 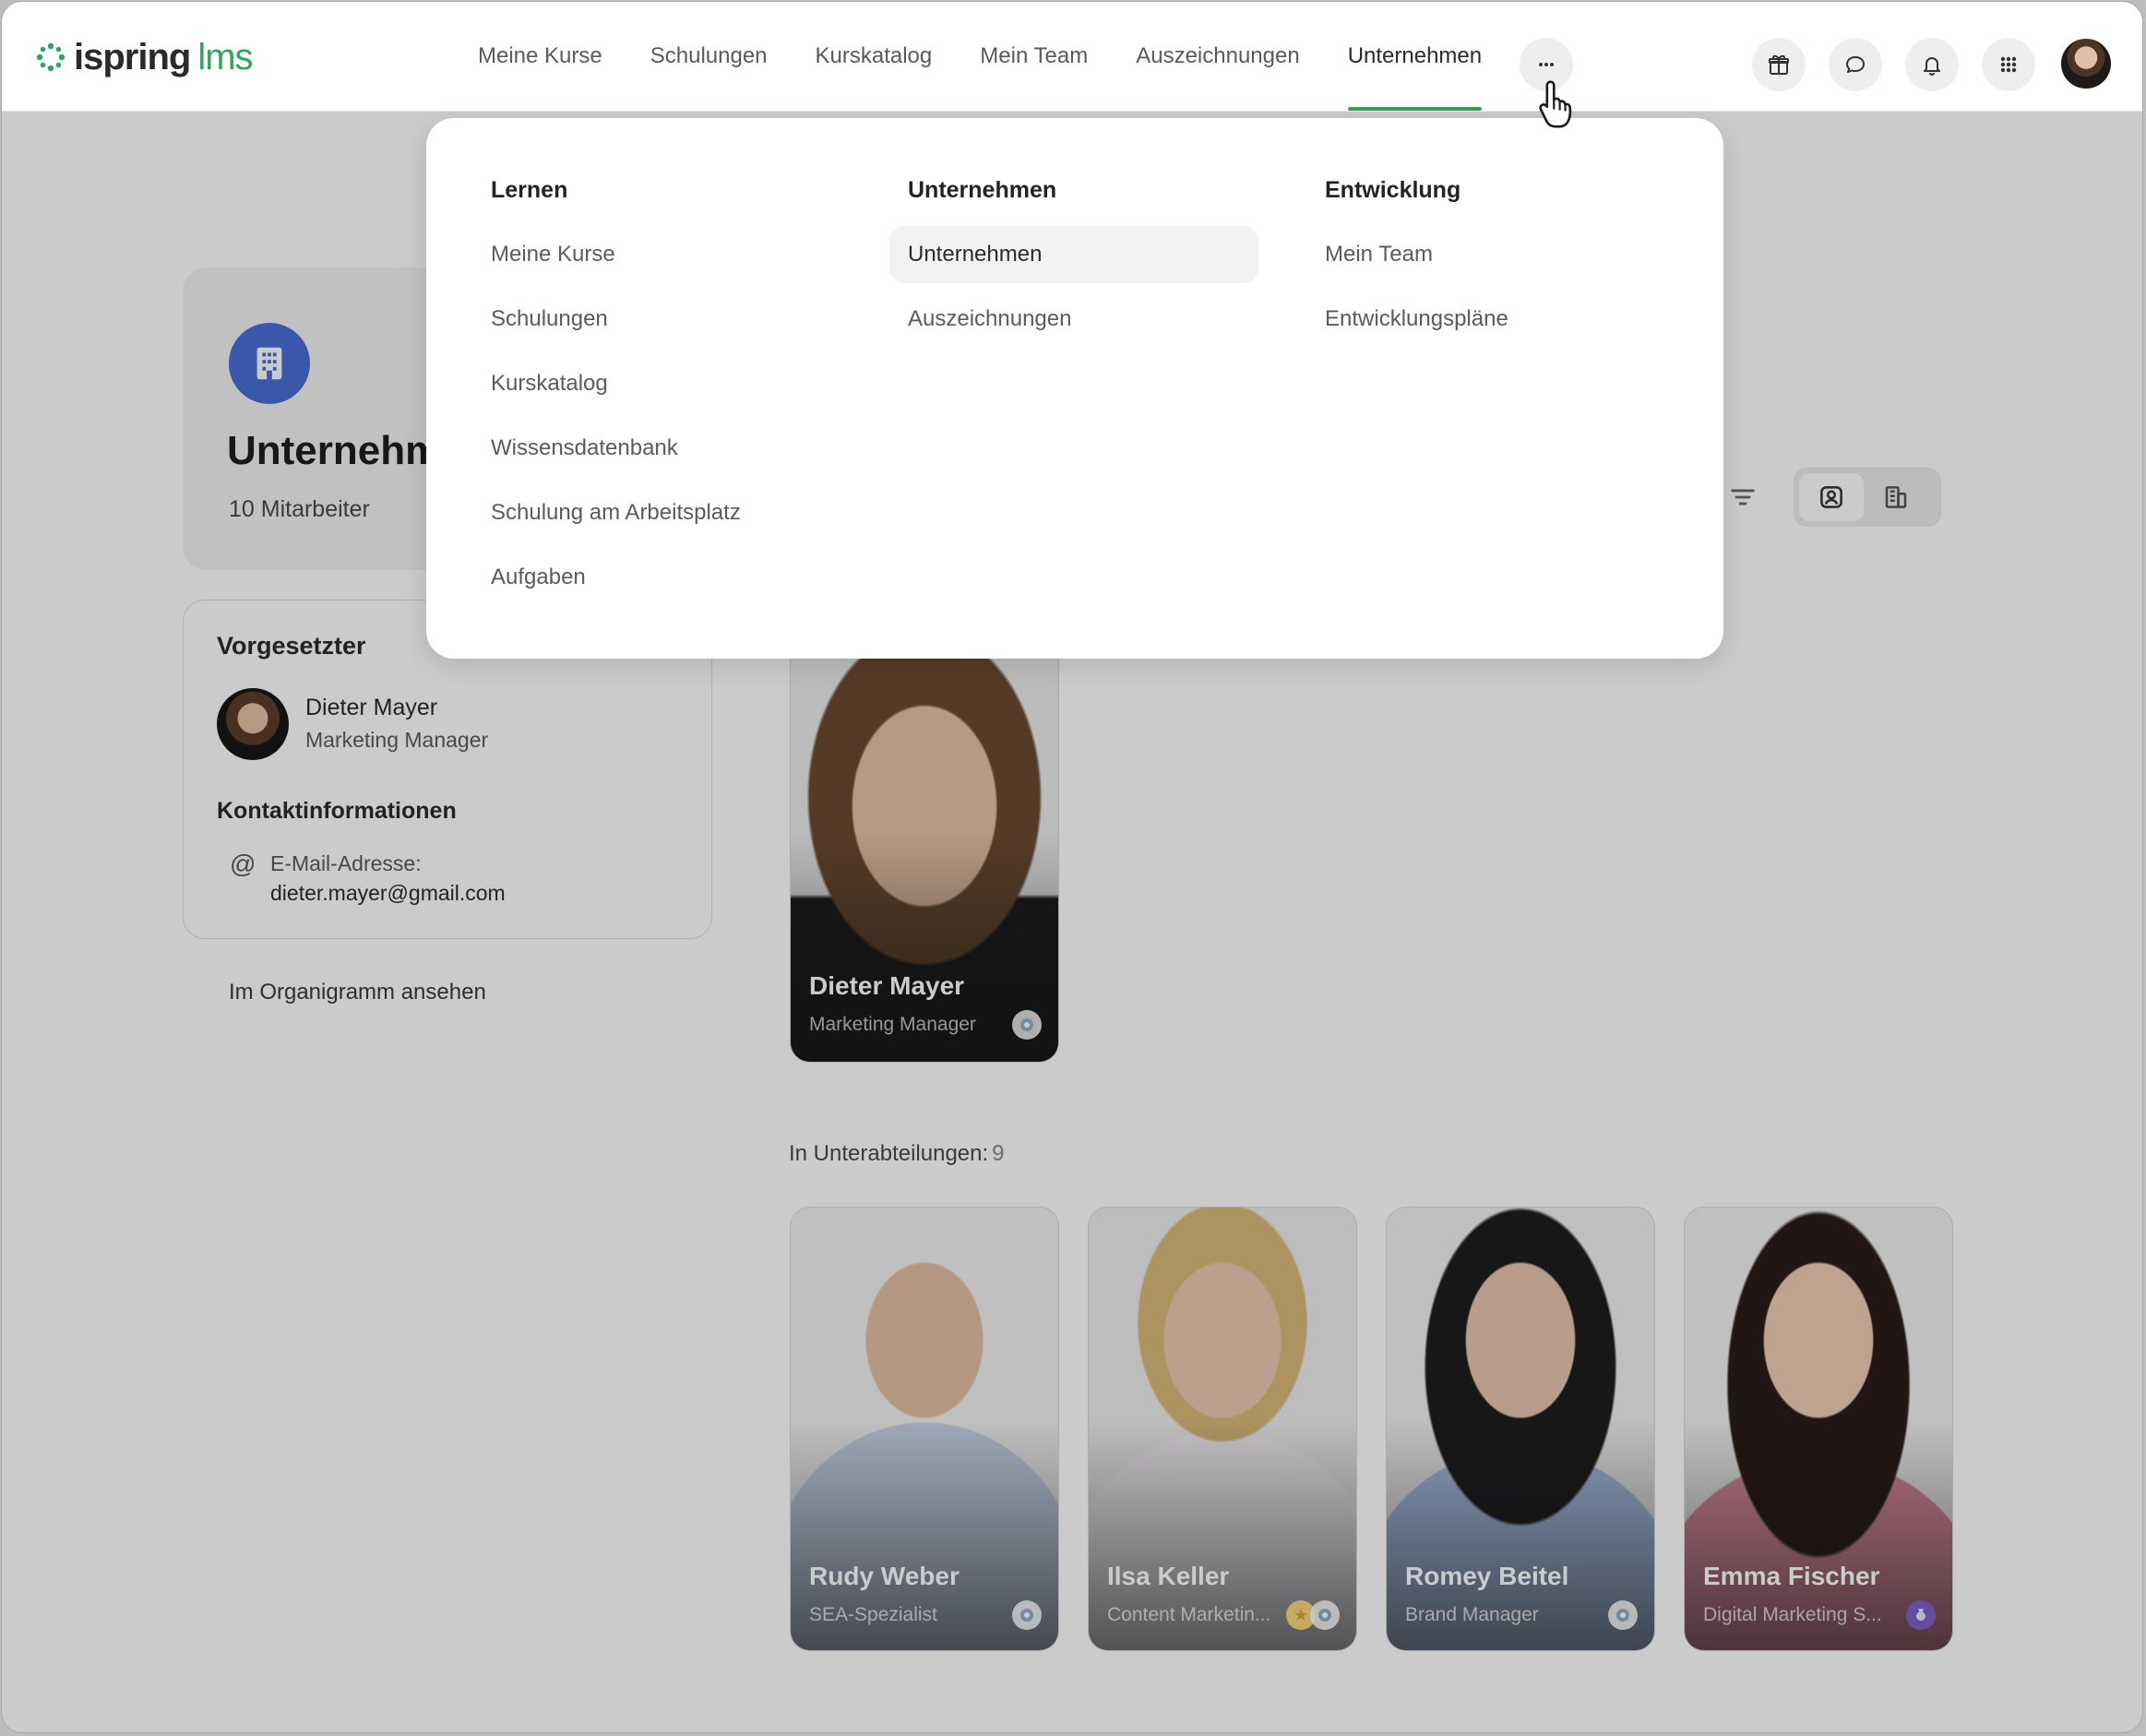 I want to click on app-logo: ispring lms, so click(x=144, y=57).